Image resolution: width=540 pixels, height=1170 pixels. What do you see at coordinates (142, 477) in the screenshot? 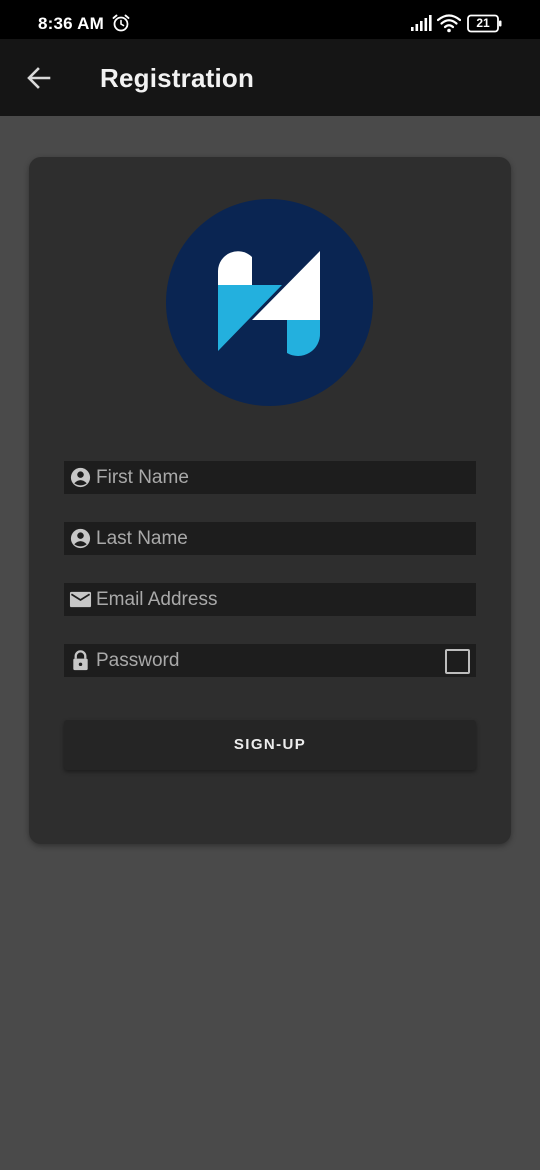
I see `first-name-placeholder: First Name` at bounding box center [142, 477].